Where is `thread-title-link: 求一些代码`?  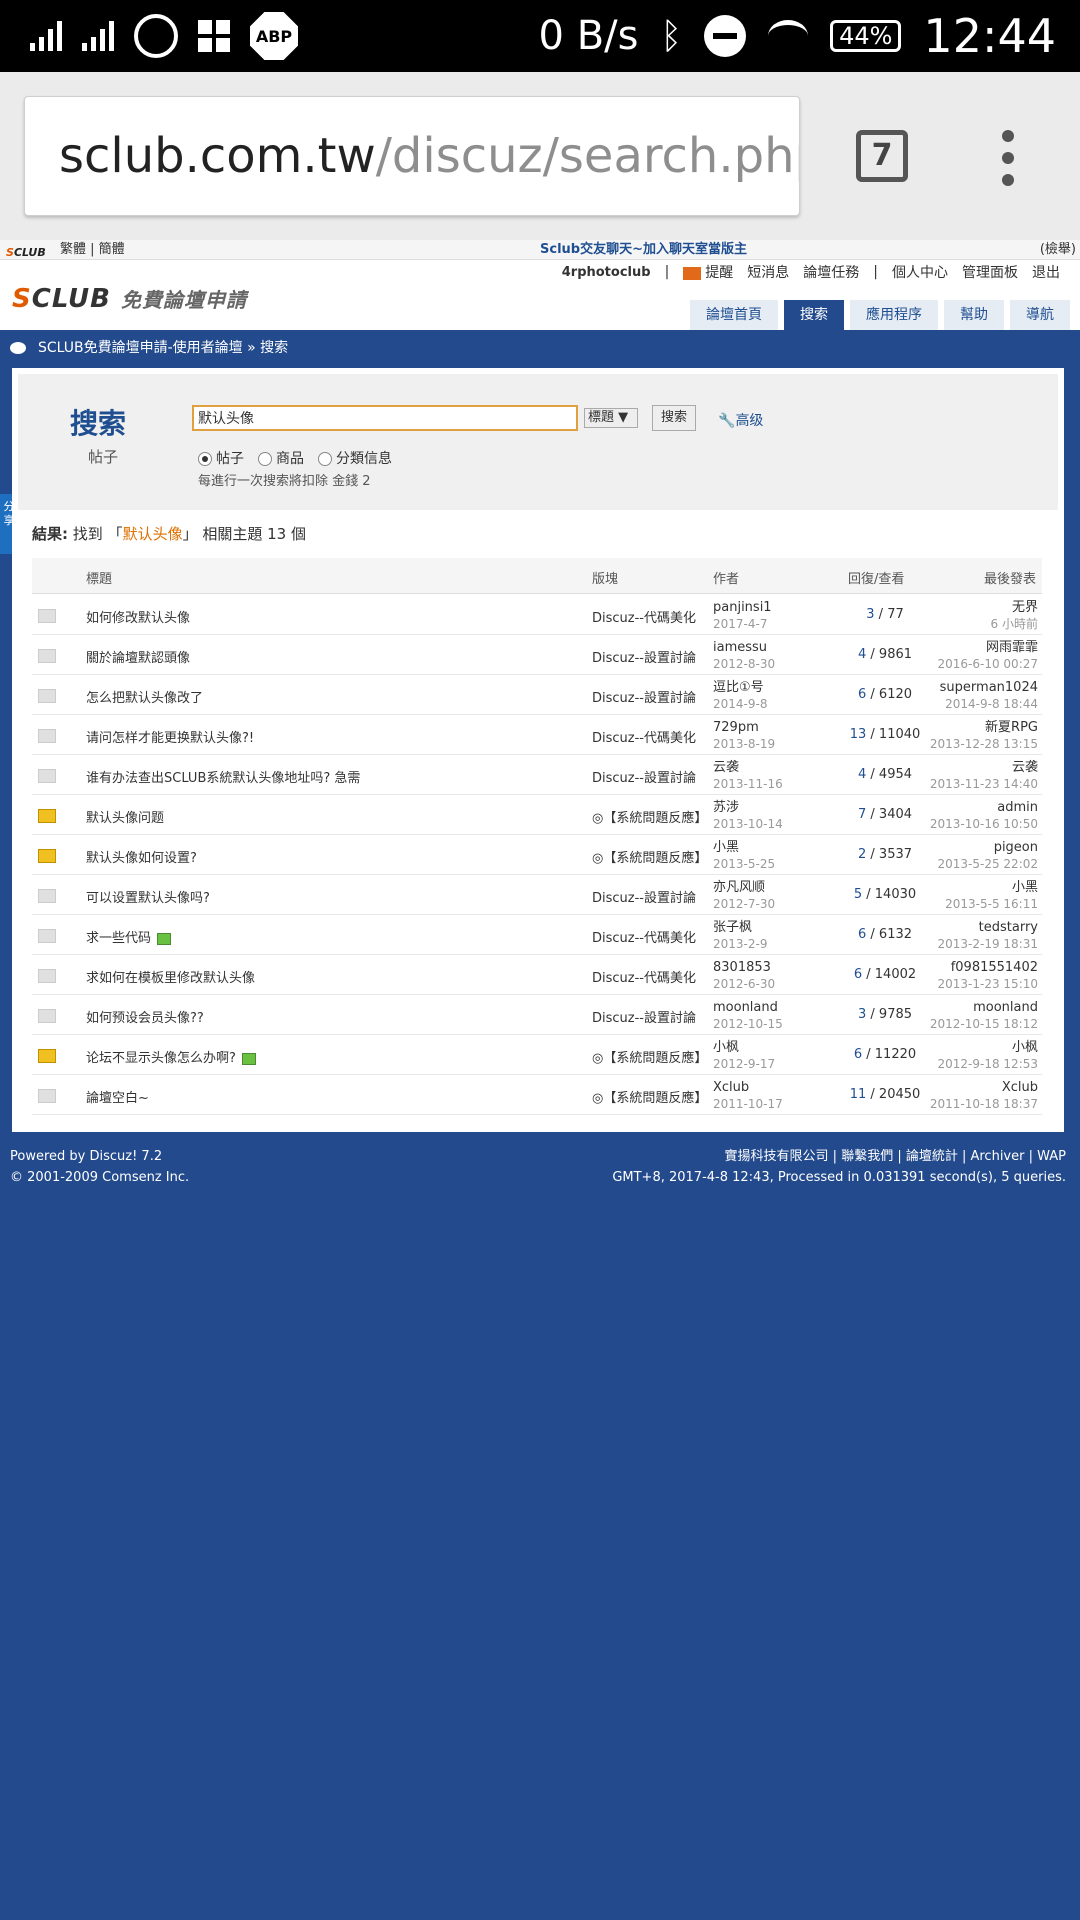 thread-title-link: 求一些代码 is located at coordinates (129, 936).